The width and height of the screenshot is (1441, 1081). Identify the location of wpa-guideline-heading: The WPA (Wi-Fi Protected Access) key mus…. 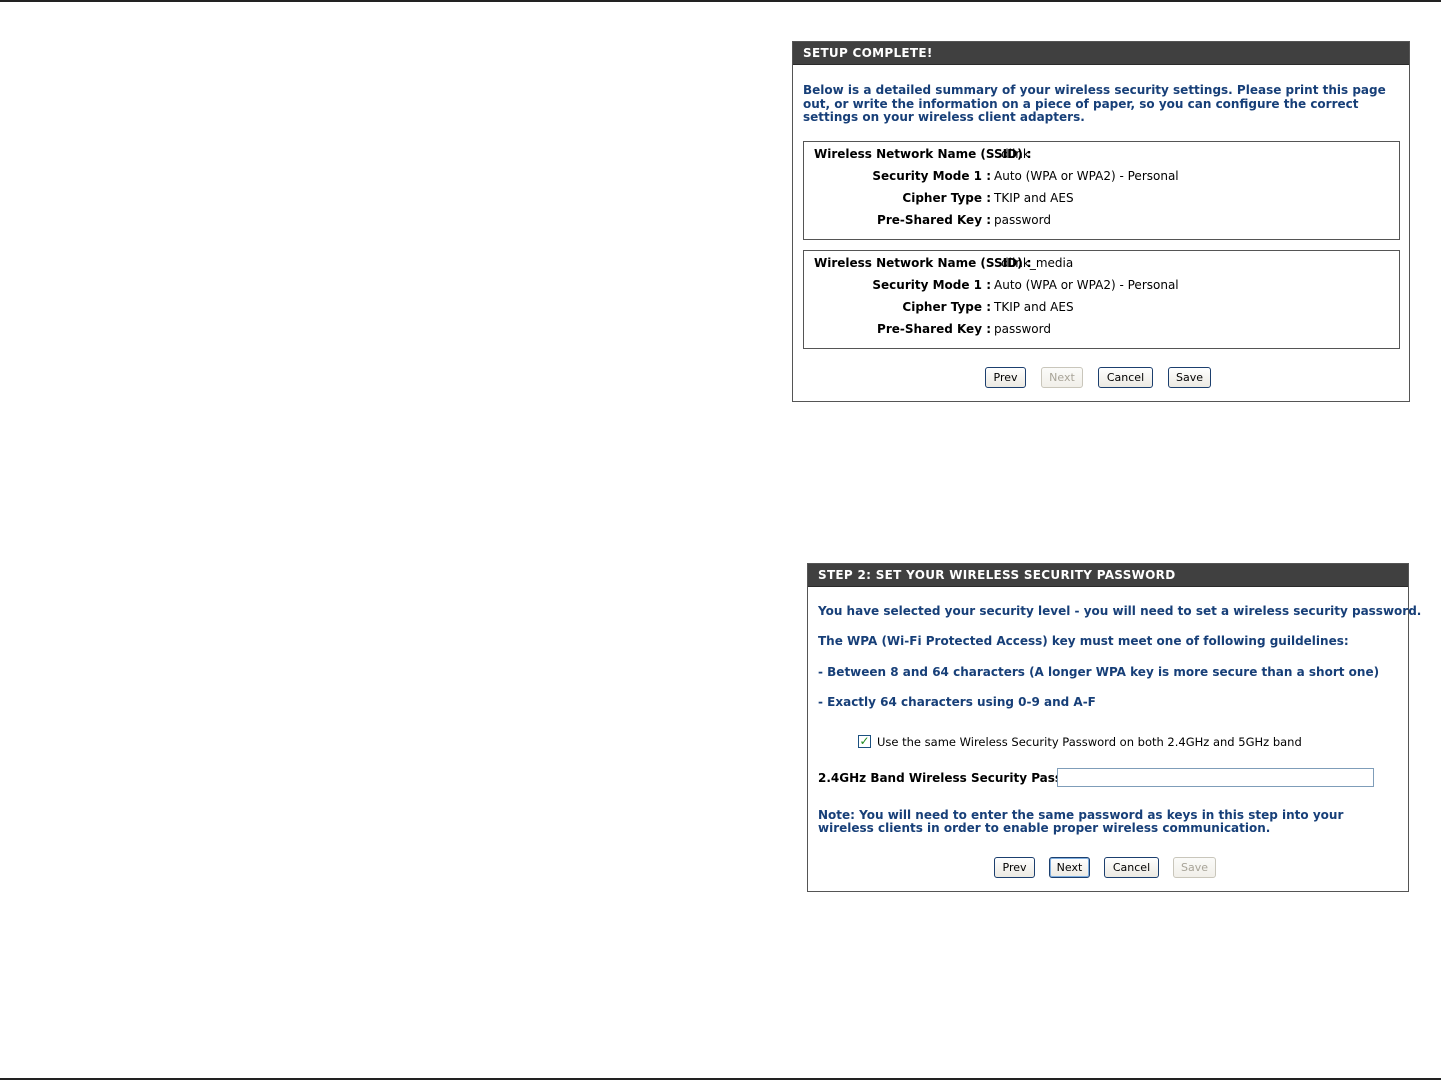
(1083, 641).